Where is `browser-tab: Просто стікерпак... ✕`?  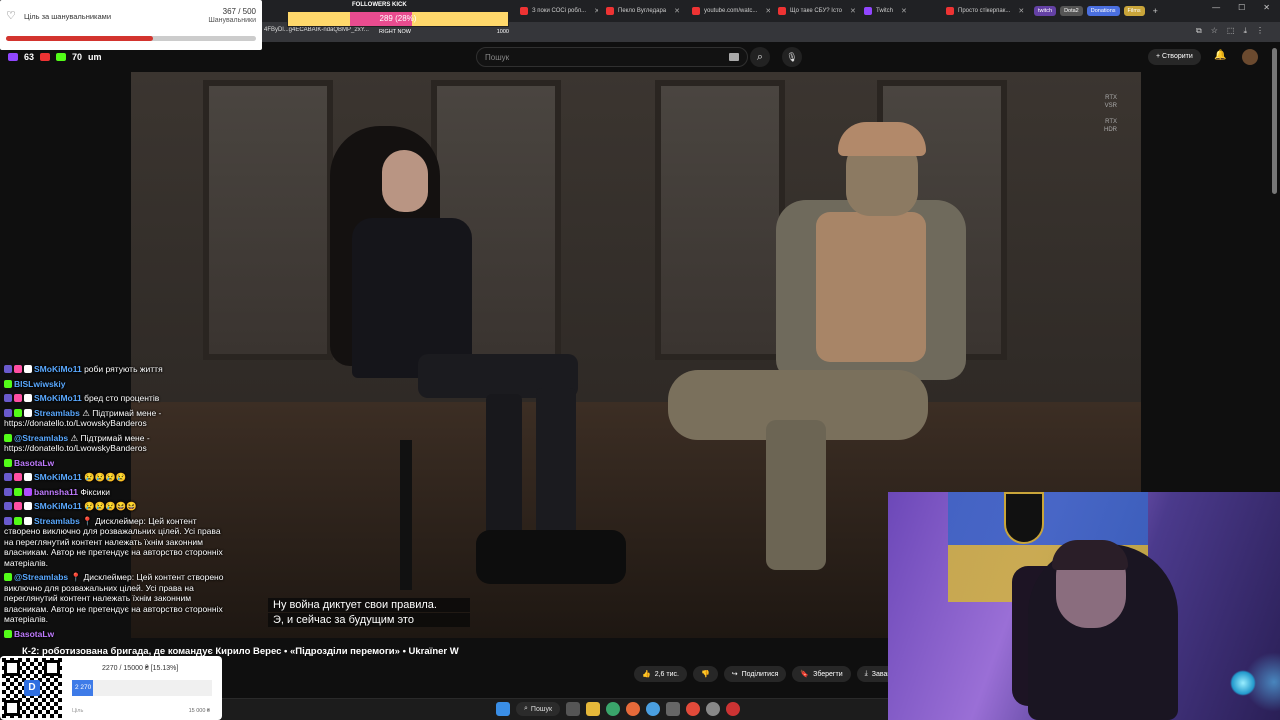
browser-tab: Просто стікерпак... ✕ is located at coordinates (982, 11).